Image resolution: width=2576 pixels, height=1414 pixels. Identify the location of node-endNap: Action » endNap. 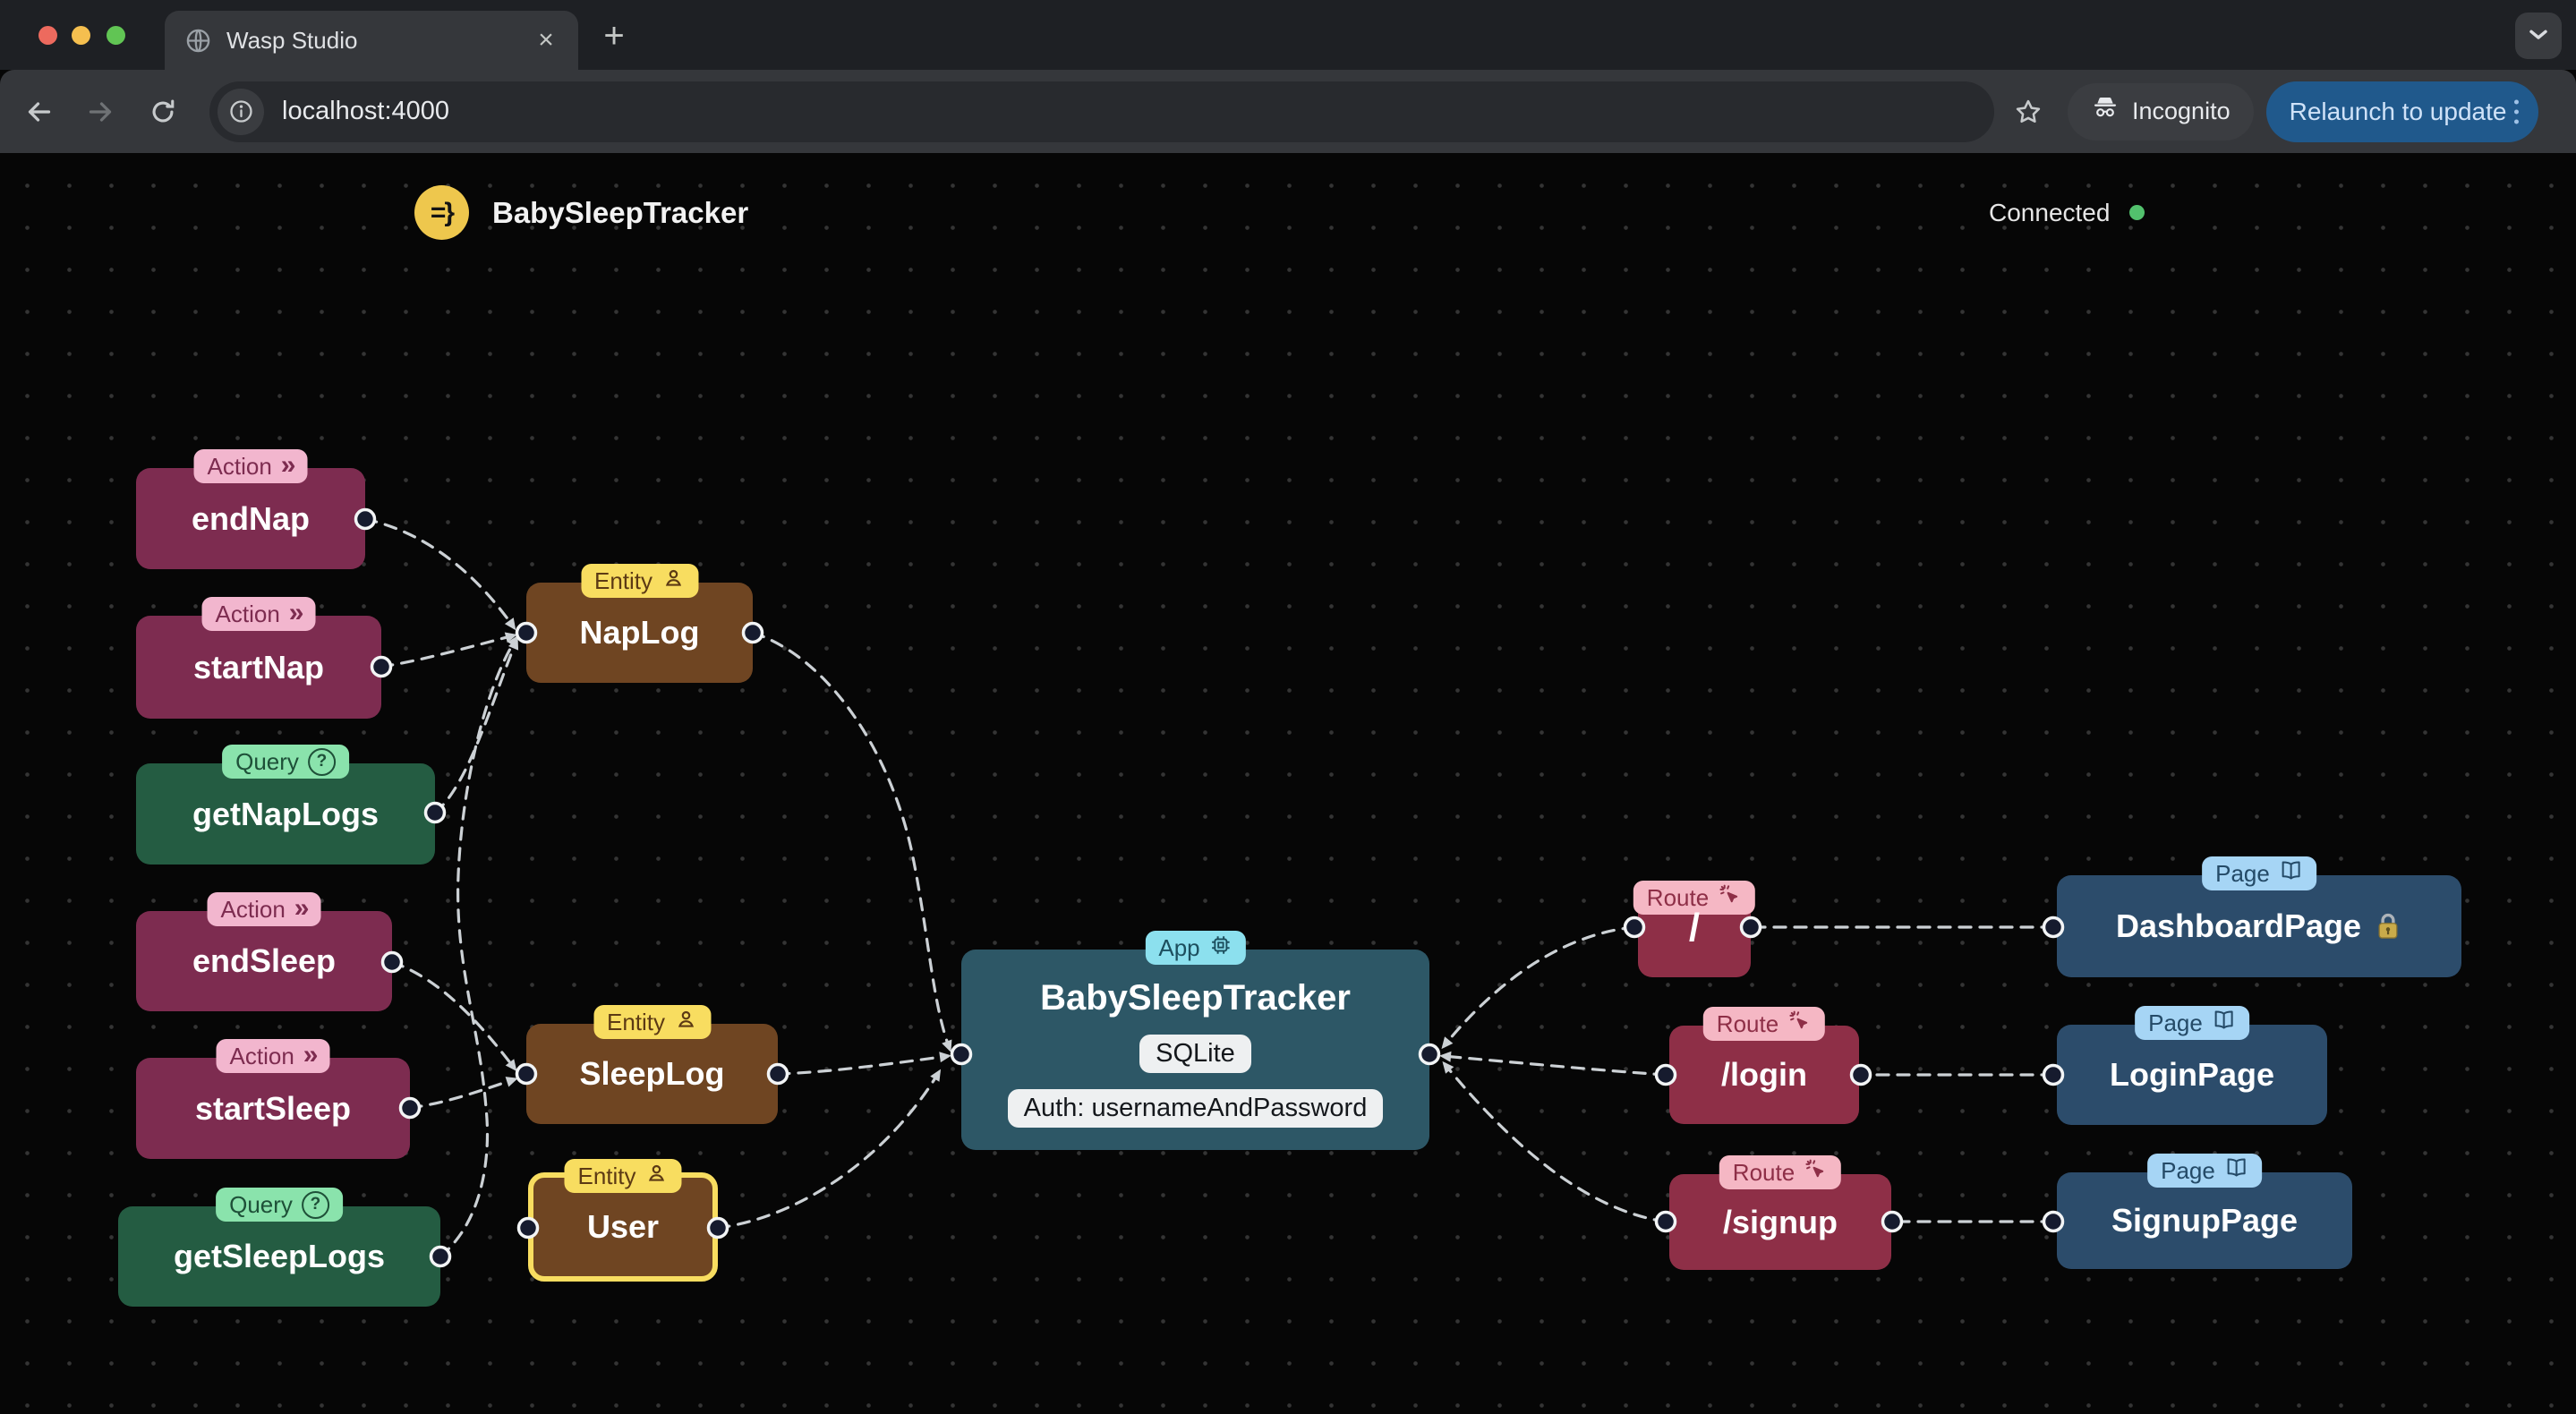
(250, 509).